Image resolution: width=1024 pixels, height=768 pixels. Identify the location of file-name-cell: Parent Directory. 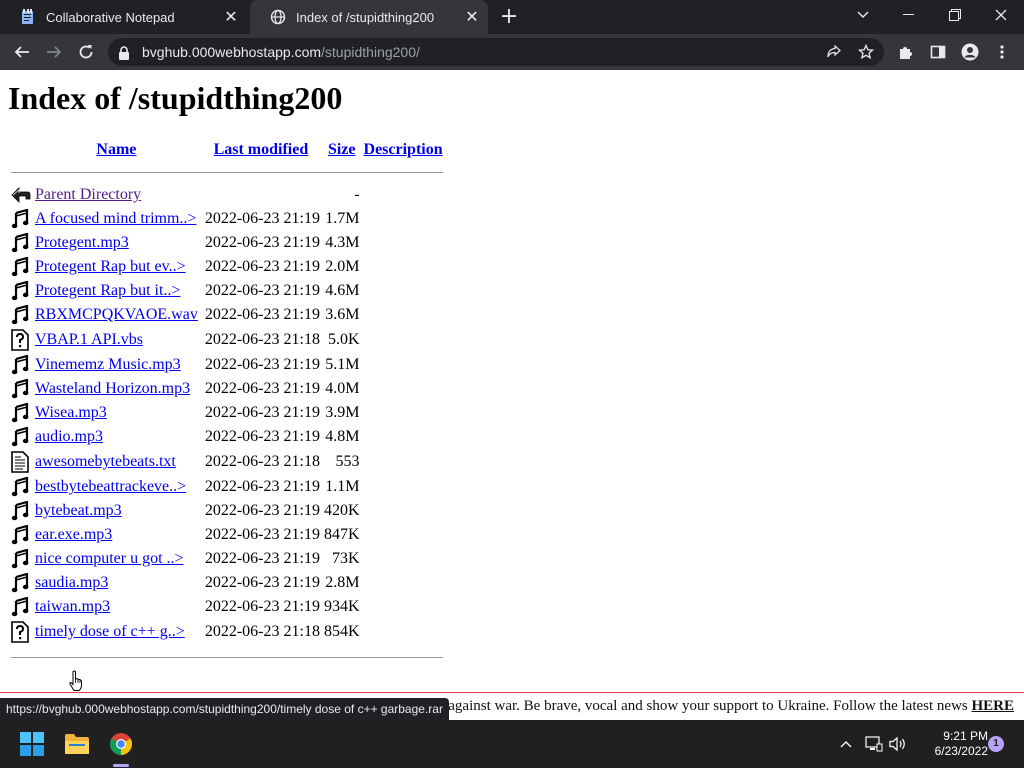
(116, 195).